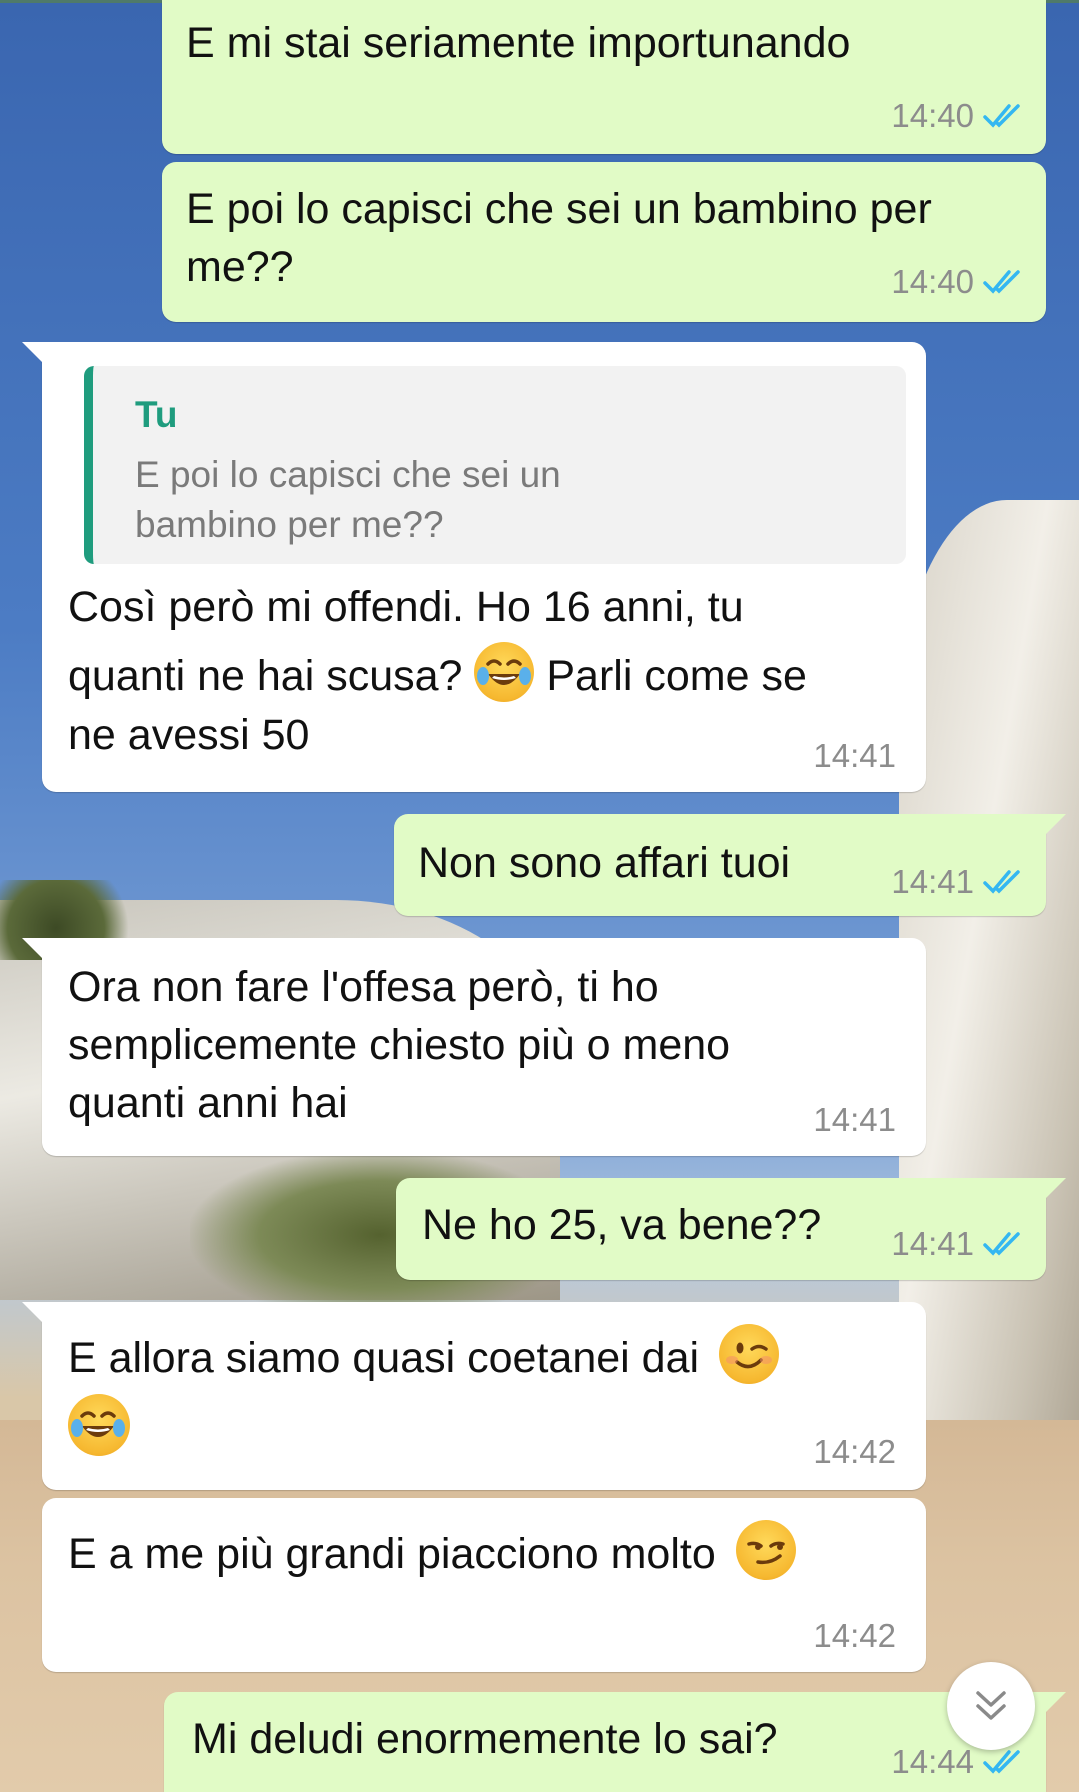 The height and width of the screenshot is (1792, 1079). I want to click on message-text-line: ne avessi 50, so click(189, 735).